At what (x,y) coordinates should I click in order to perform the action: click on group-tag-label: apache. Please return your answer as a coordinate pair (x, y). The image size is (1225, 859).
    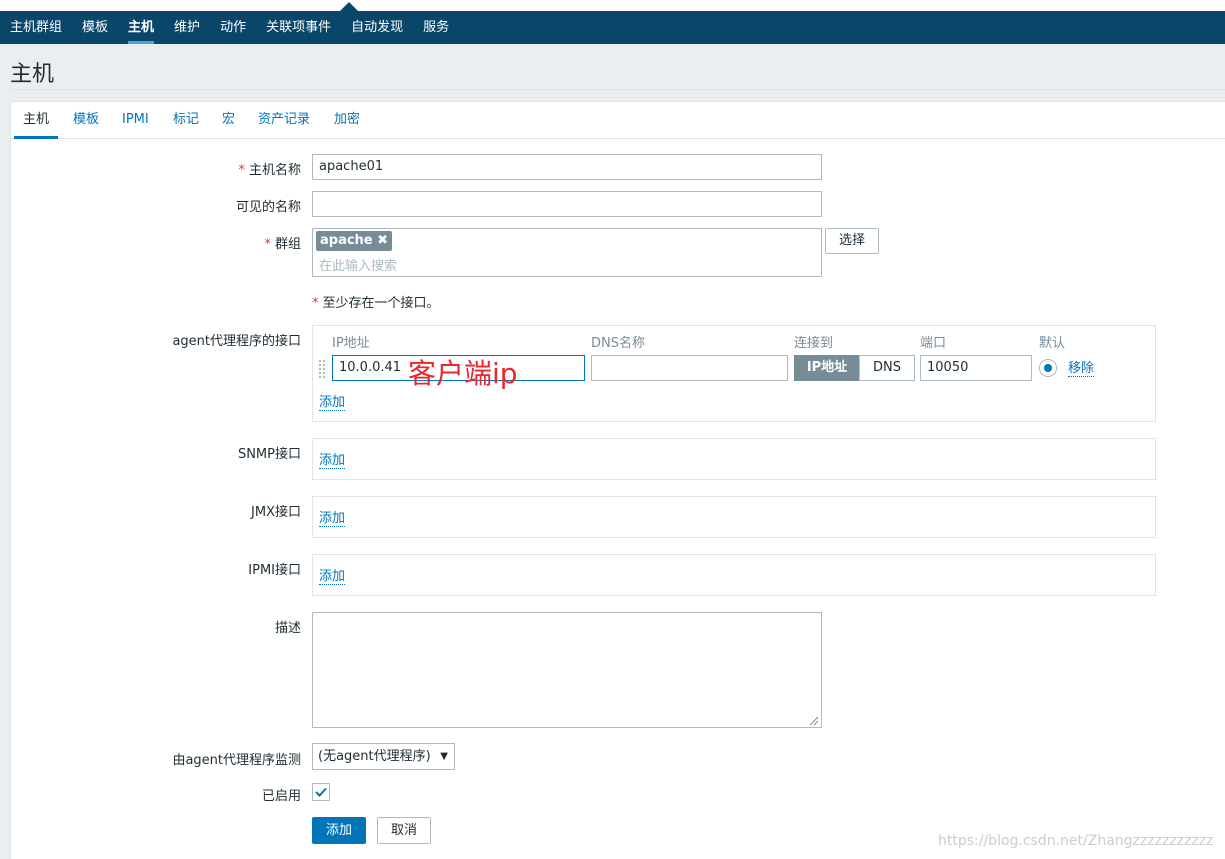
    Looking at the image, I should click on (346, 240).